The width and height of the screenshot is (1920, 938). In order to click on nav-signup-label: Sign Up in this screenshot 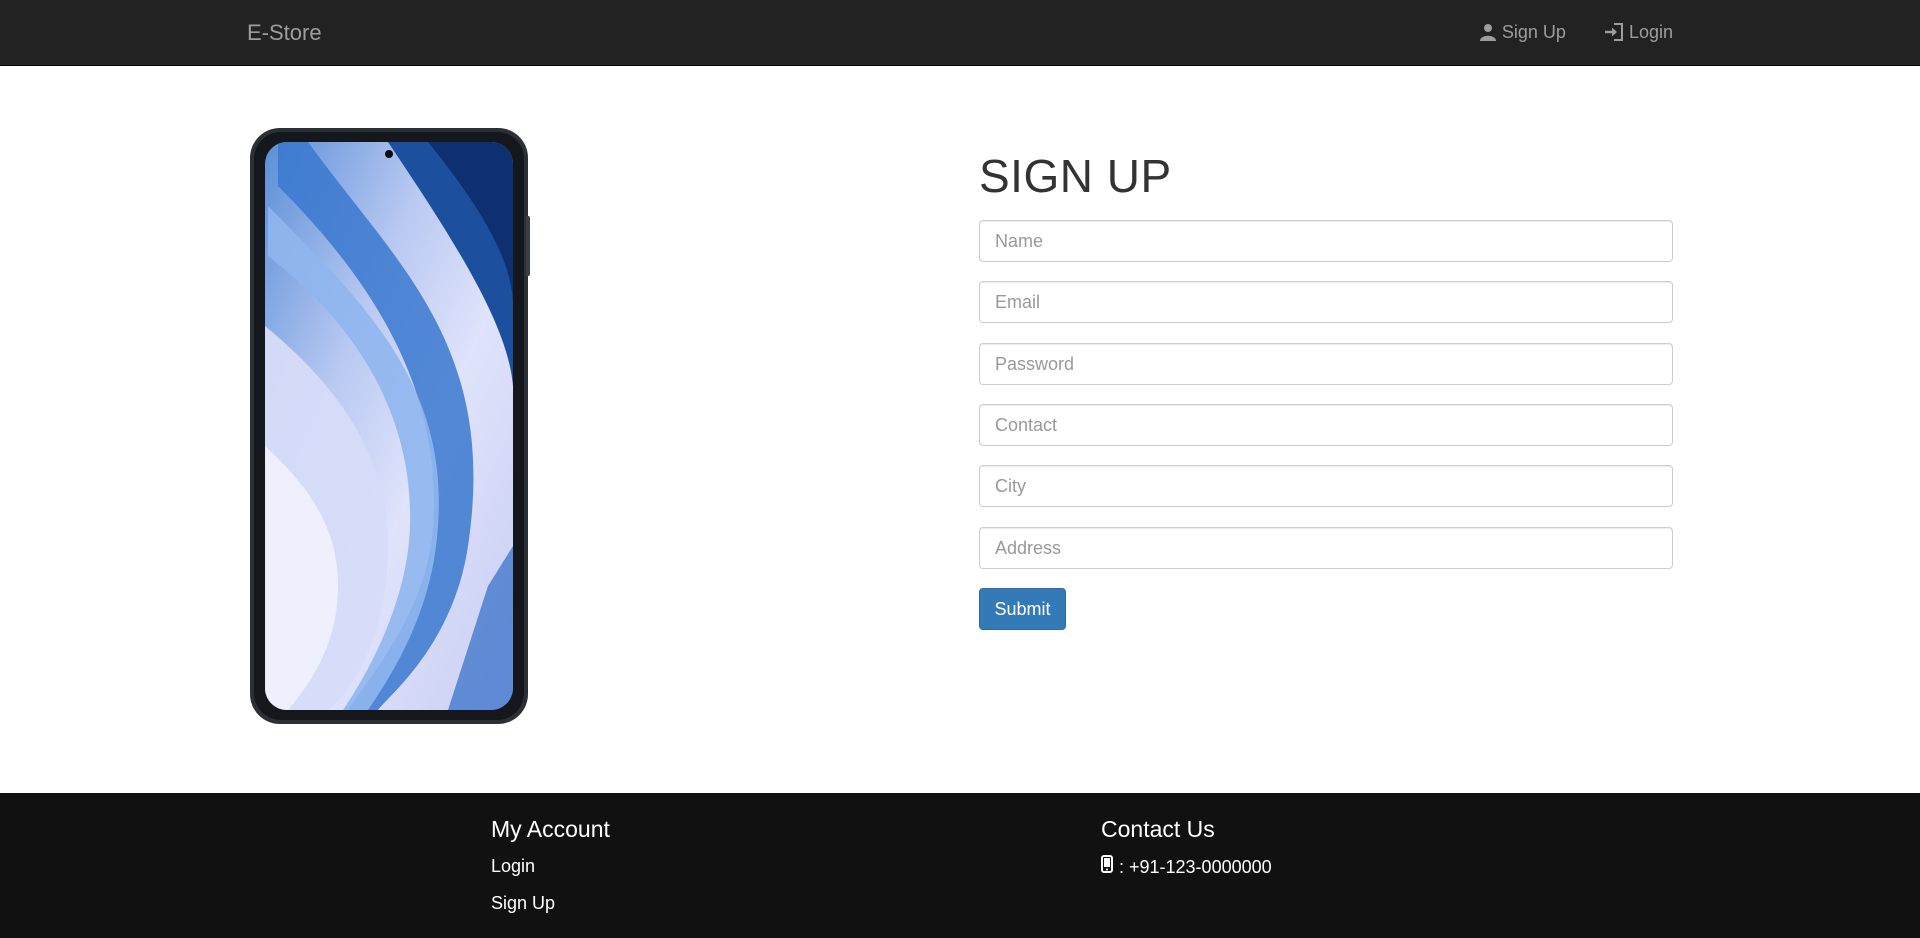, I will do `click(1533, 32)`.